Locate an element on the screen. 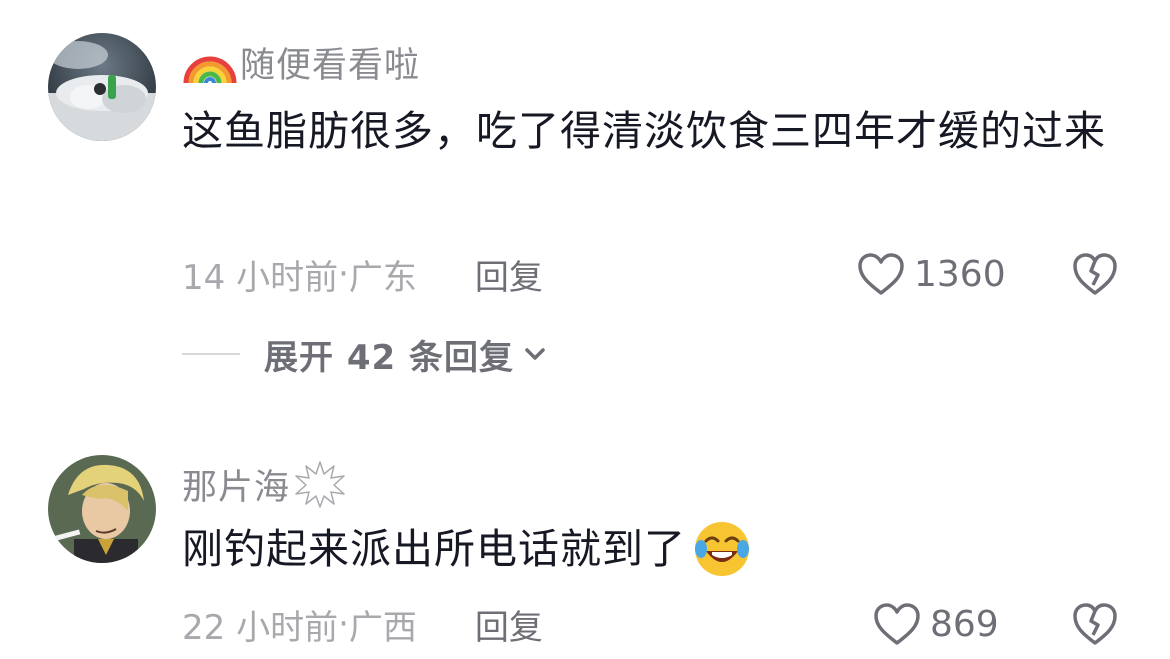 The width and height of the screenshot is (1170, 659). username: 那片海 is located at coordinates (236, 484).